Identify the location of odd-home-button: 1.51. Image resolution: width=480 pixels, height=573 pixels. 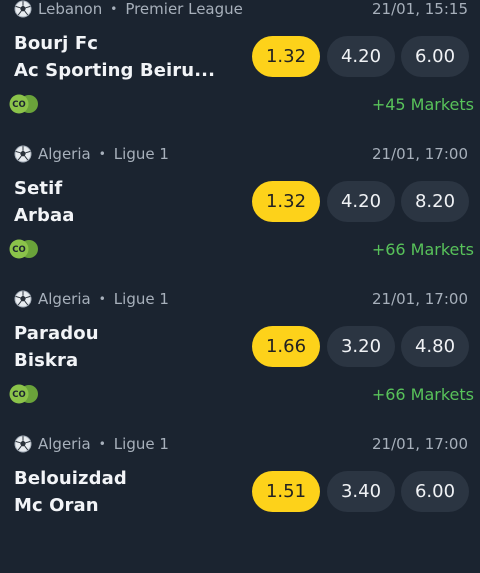
(286, 491).